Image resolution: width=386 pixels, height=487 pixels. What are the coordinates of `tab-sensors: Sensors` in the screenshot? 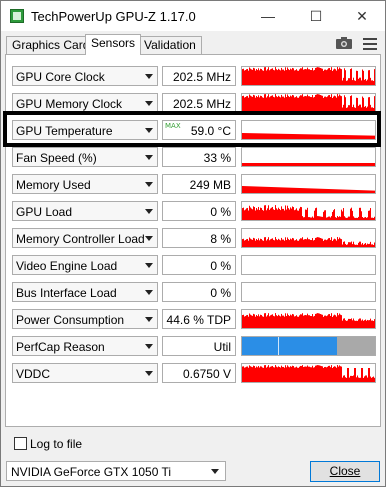 It's located at (113, 44).